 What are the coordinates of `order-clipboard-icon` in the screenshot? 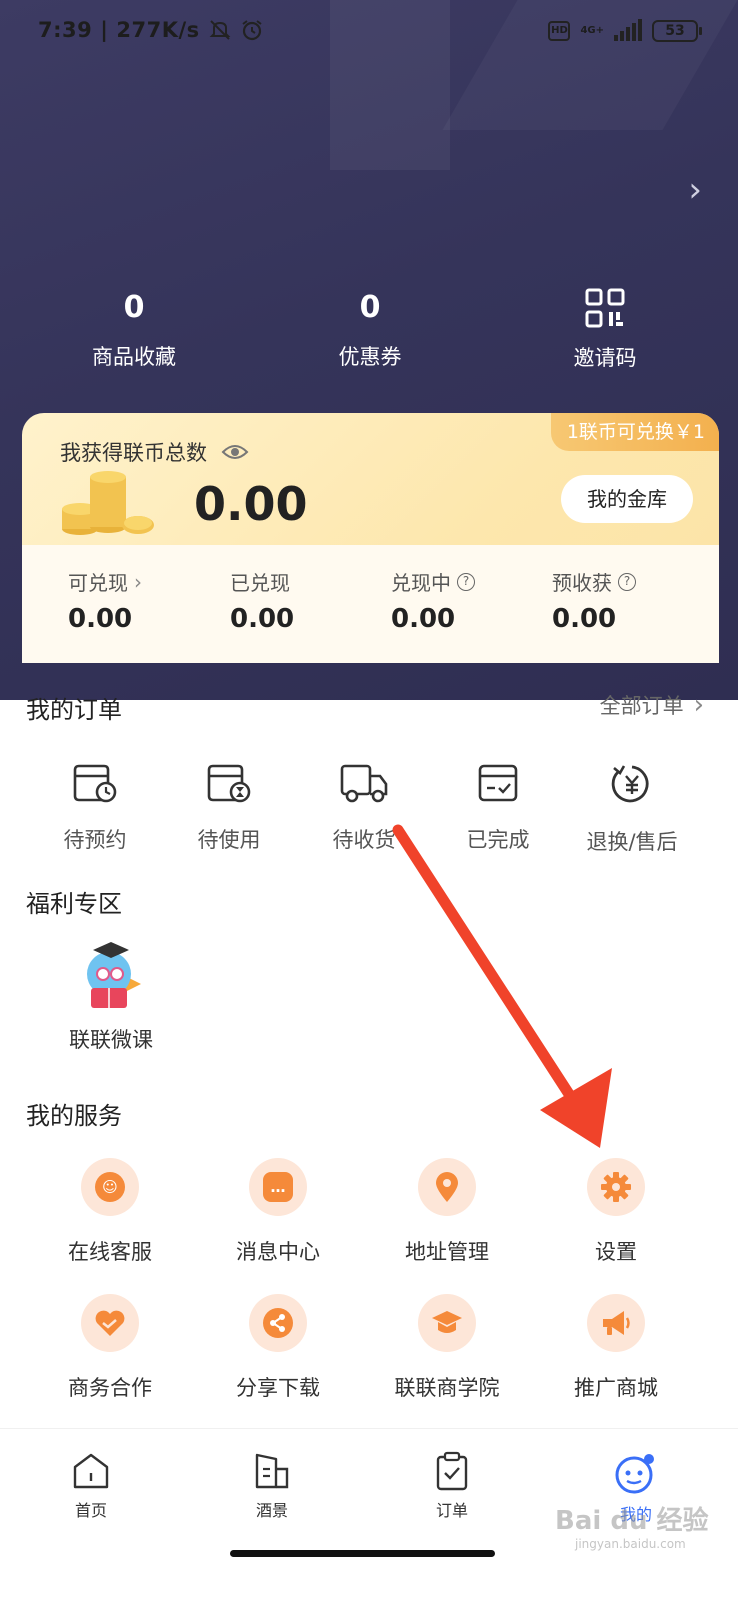 It's located at (452, 1471).